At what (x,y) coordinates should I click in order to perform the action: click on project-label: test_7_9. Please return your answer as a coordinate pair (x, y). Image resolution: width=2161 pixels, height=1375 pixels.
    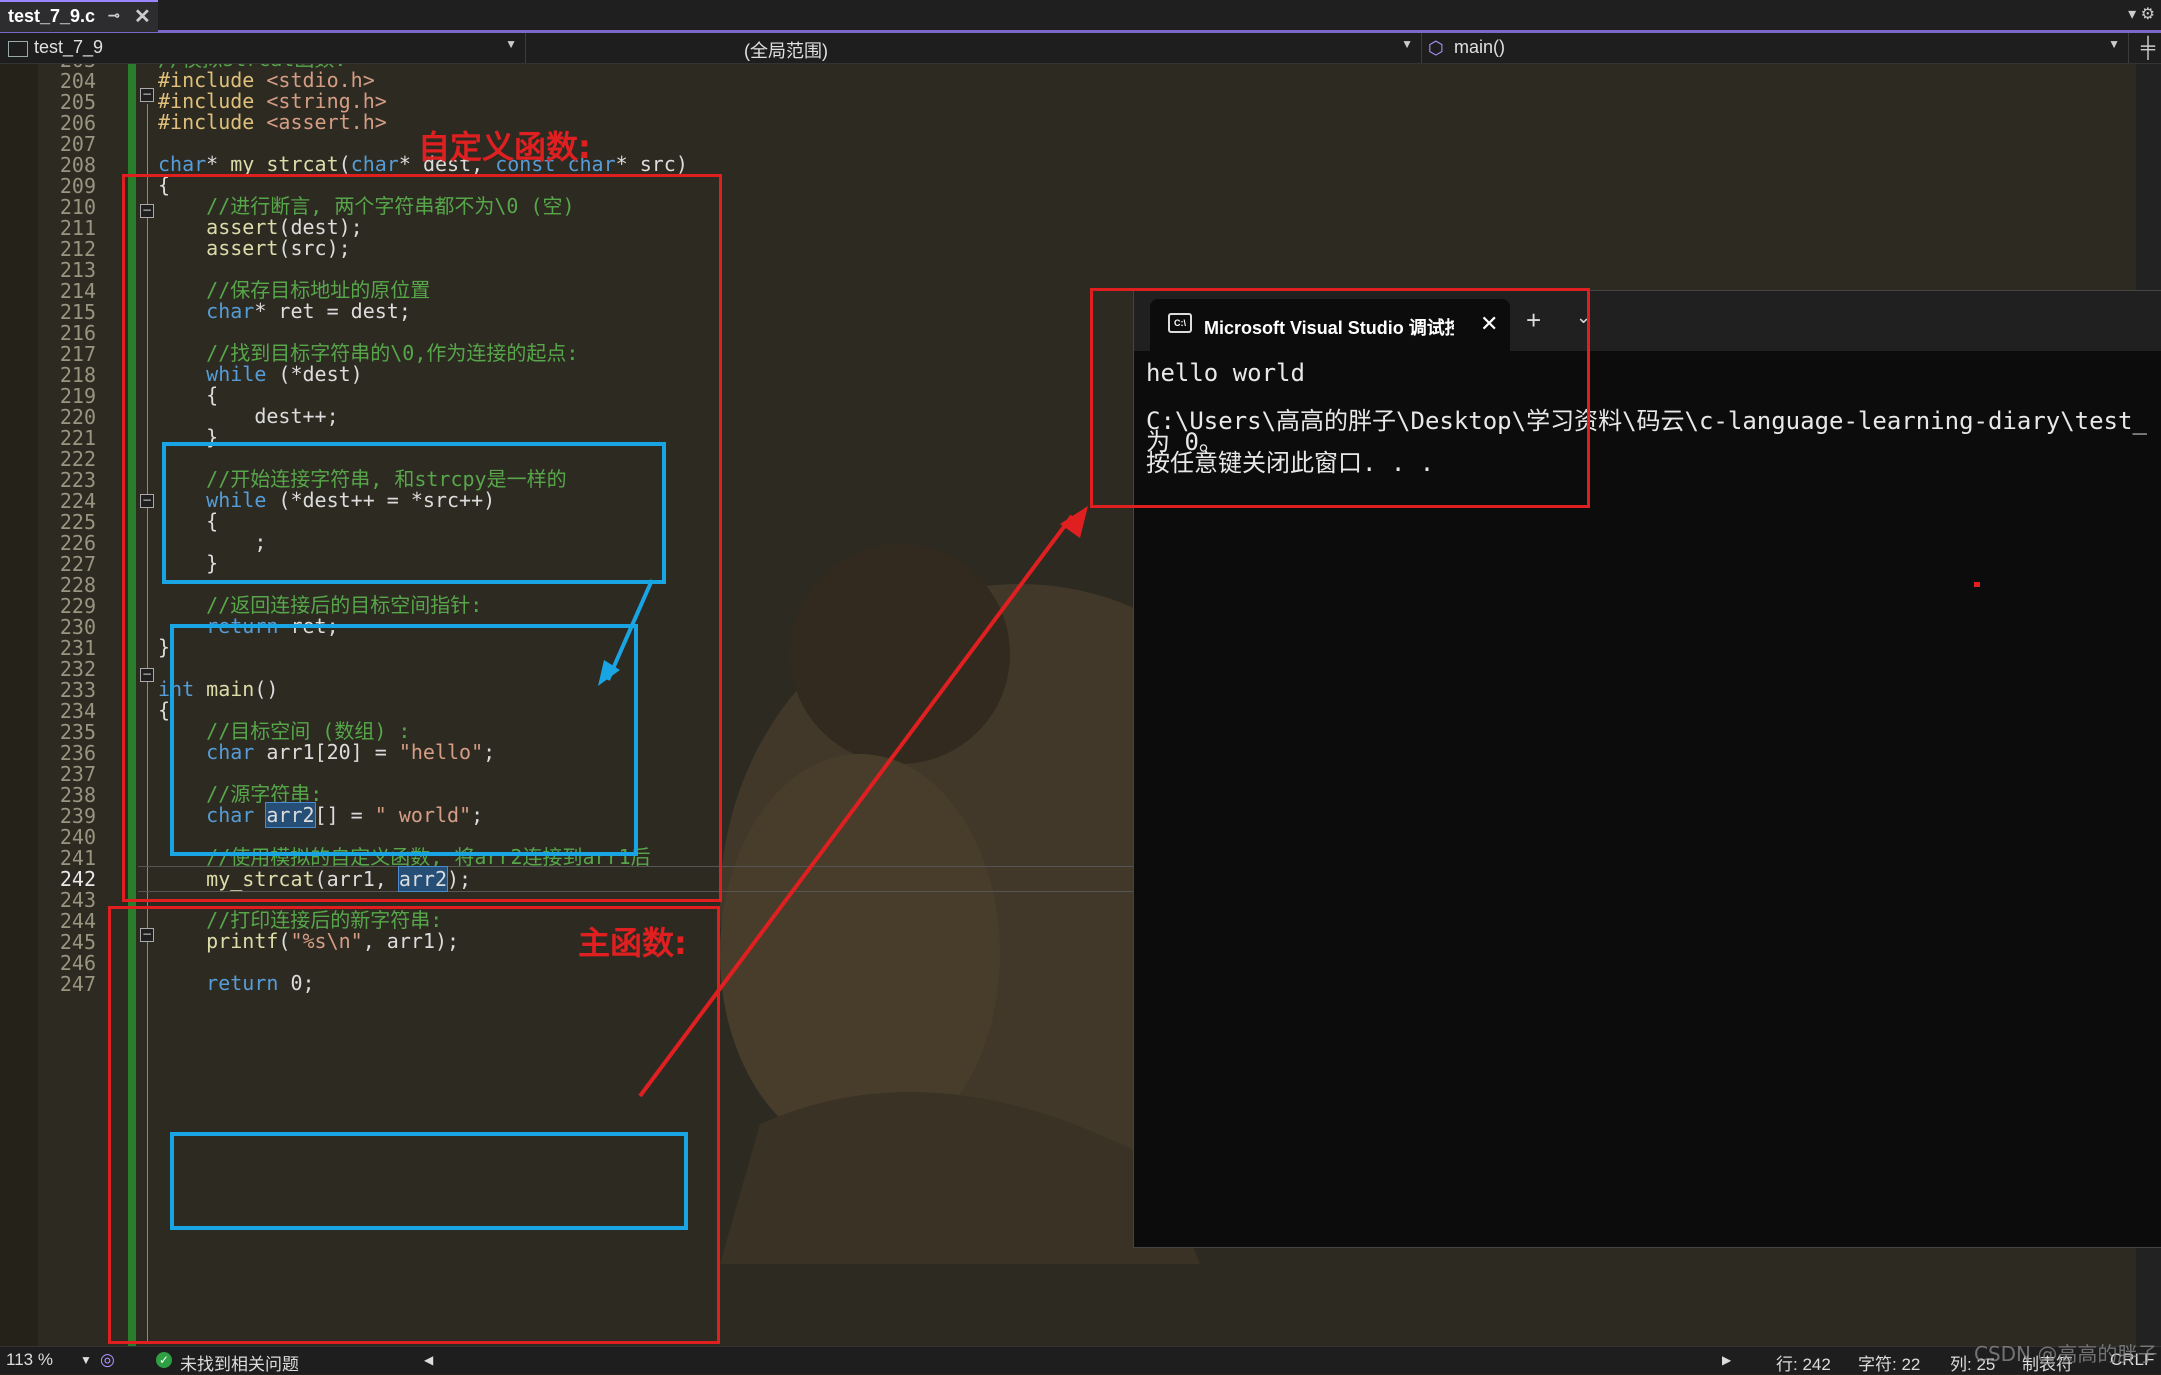
    Looking at the image, I should click on (69, 47).